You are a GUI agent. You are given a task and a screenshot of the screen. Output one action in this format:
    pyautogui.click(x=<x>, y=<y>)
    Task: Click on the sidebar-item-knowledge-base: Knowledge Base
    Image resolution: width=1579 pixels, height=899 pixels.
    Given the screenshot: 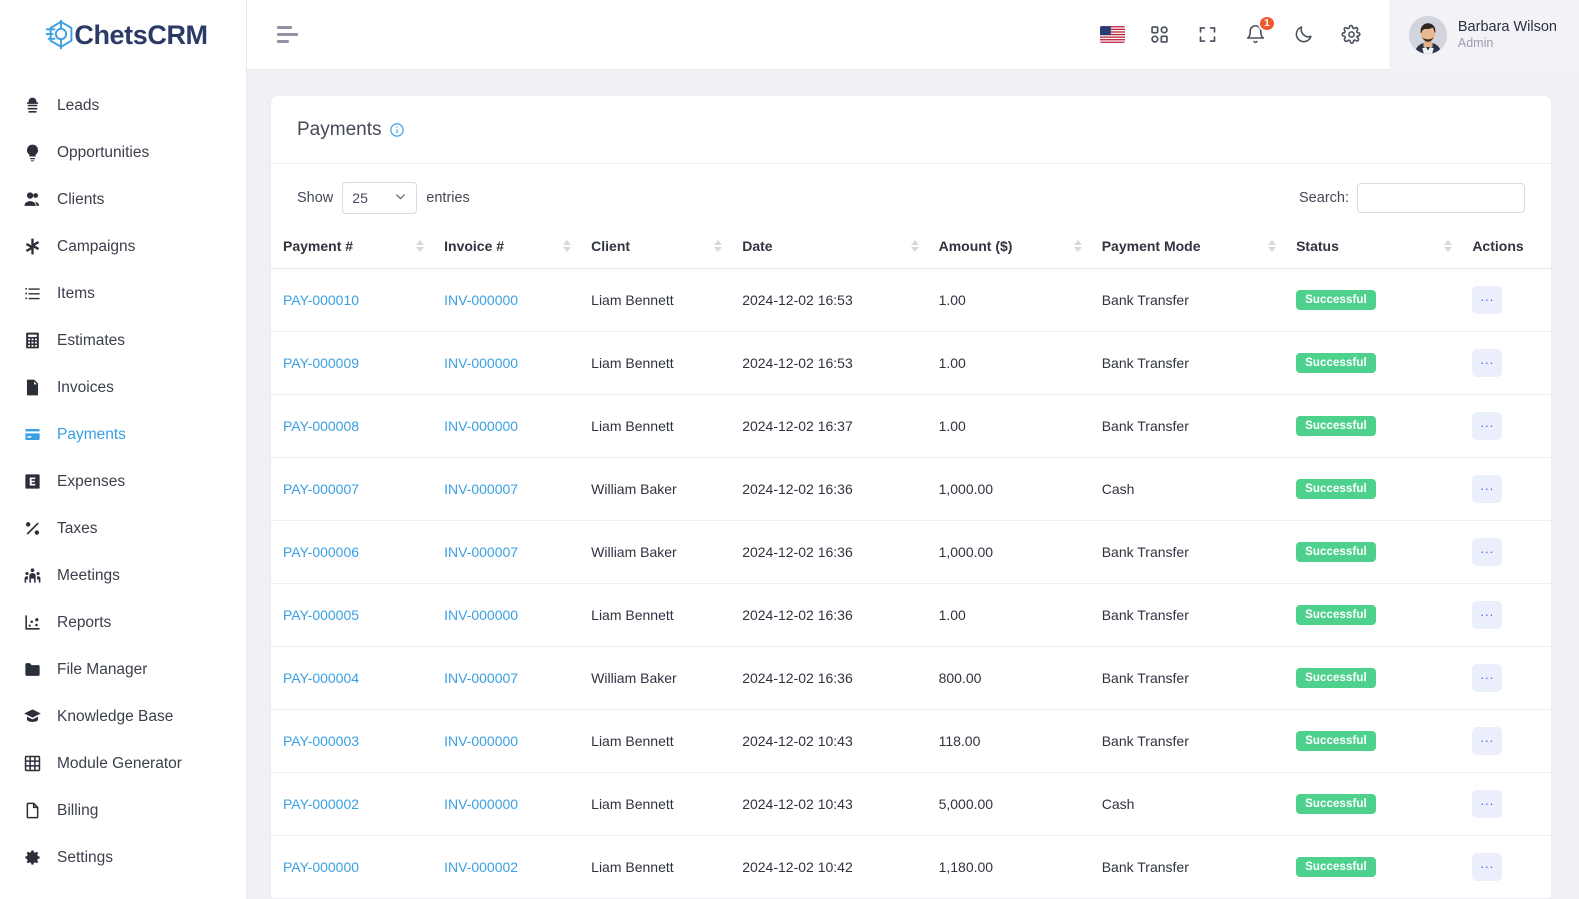 What is the action you would take?
    pyautogui.click(x=123, y=716)
    